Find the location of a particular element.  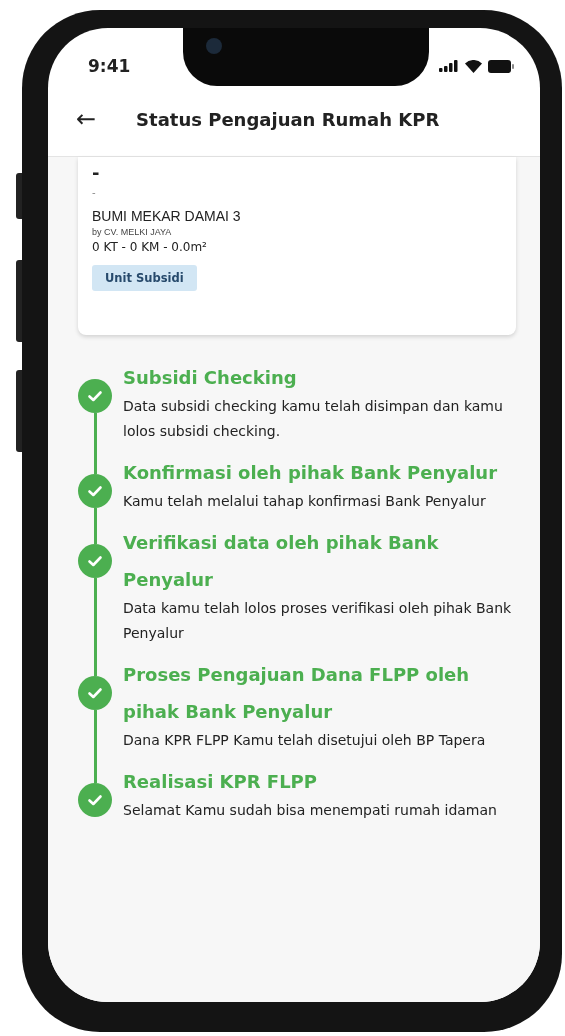

developer-name: by CV. MELKI JAYA is located at coordinates (132, 232).